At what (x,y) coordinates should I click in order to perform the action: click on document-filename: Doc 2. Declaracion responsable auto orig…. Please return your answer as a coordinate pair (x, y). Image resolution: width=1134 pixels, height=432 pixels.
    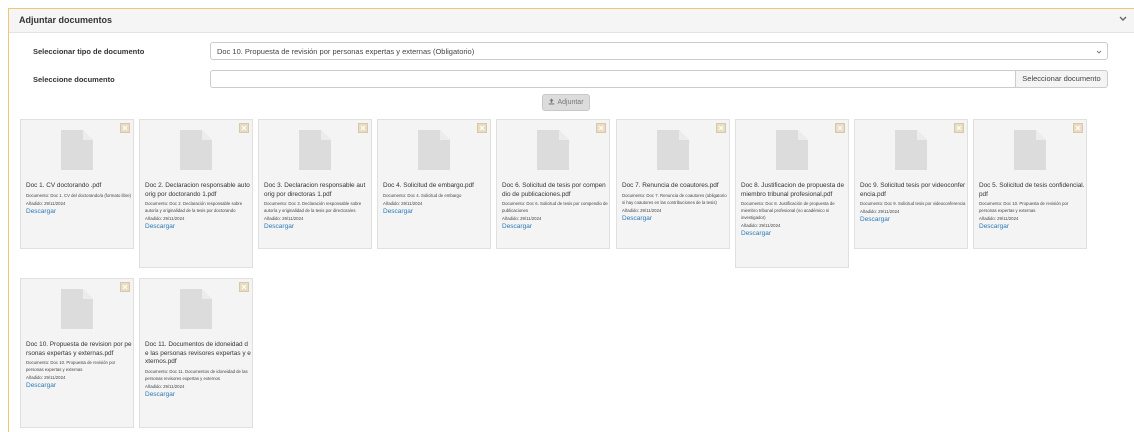
    Looking at the image, I should click on (197, 190).